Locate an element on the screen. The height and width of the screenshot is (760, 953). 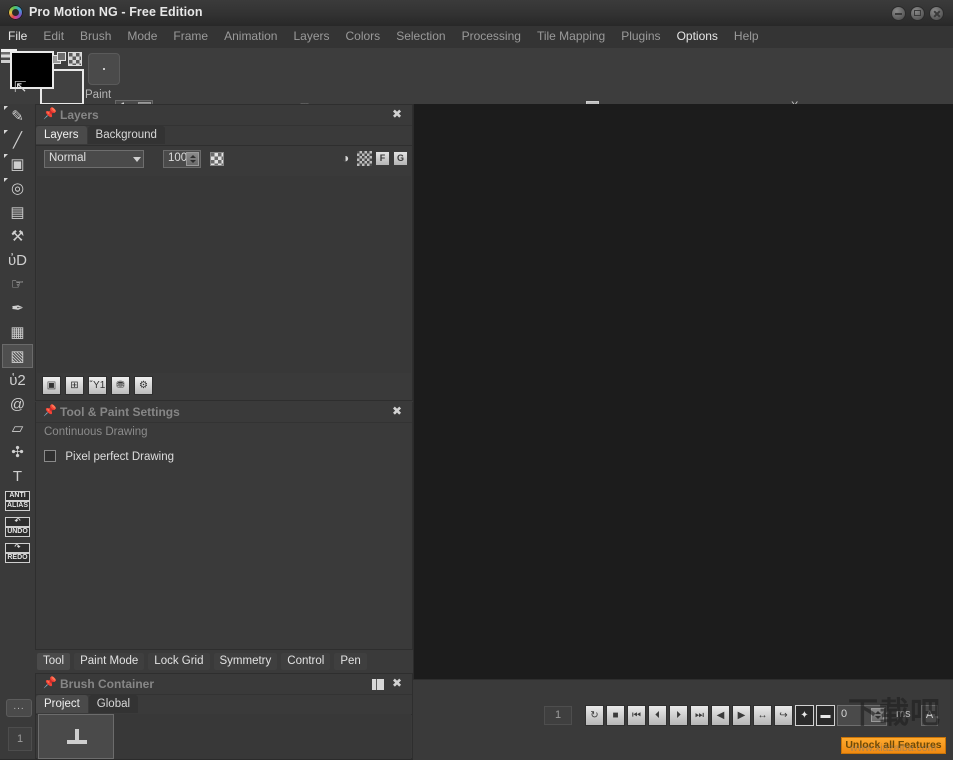
anti-alias-tool: ANTI ALIAS is located at coordinates (17, 501).